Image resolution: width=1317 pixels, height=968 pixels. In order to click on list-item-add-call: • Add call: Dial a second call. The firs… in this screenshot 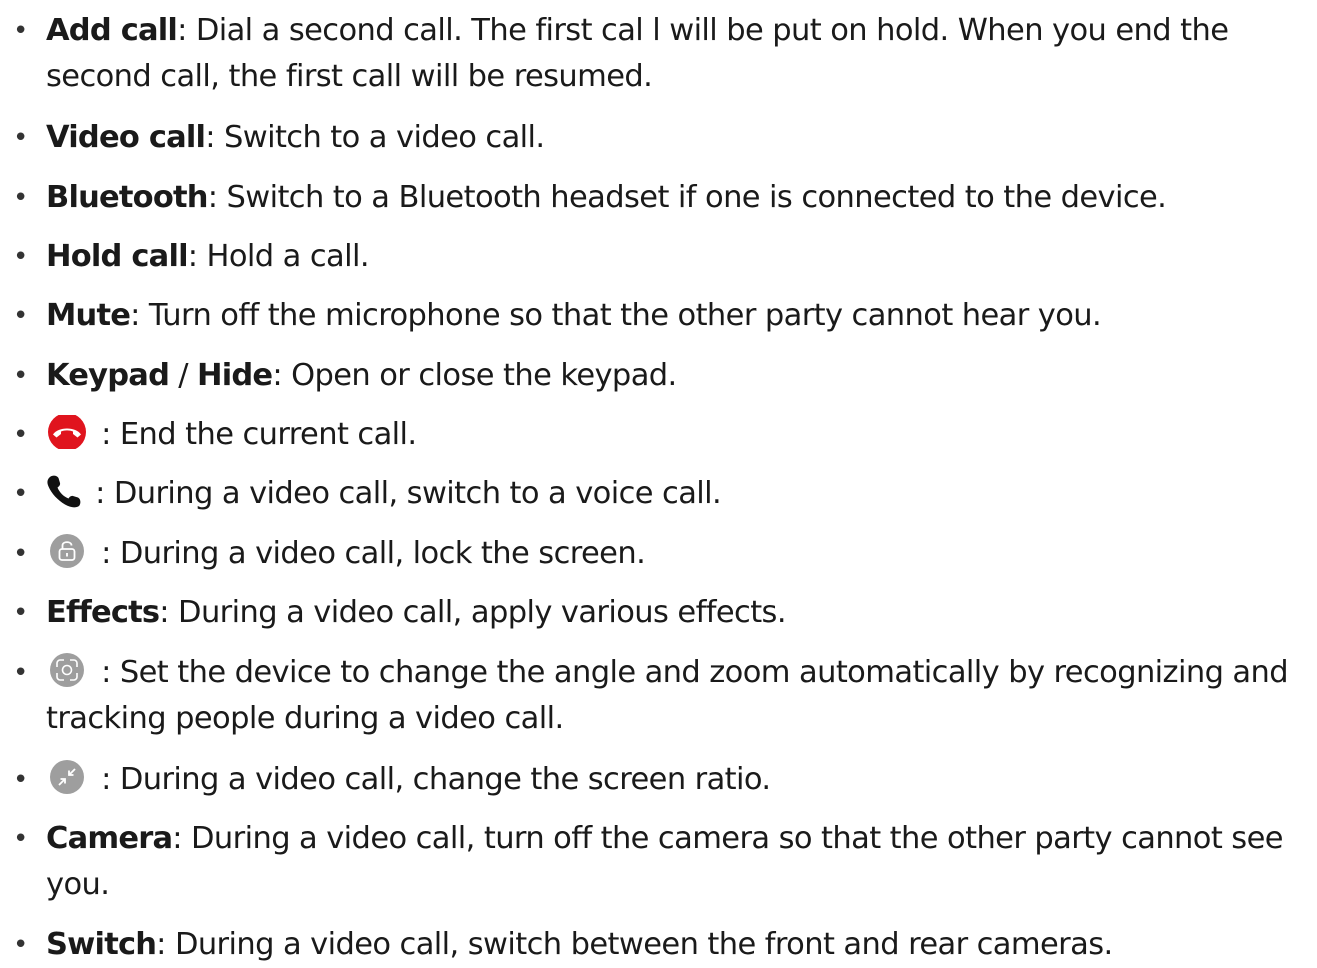, I will do `click(650, 54)`.